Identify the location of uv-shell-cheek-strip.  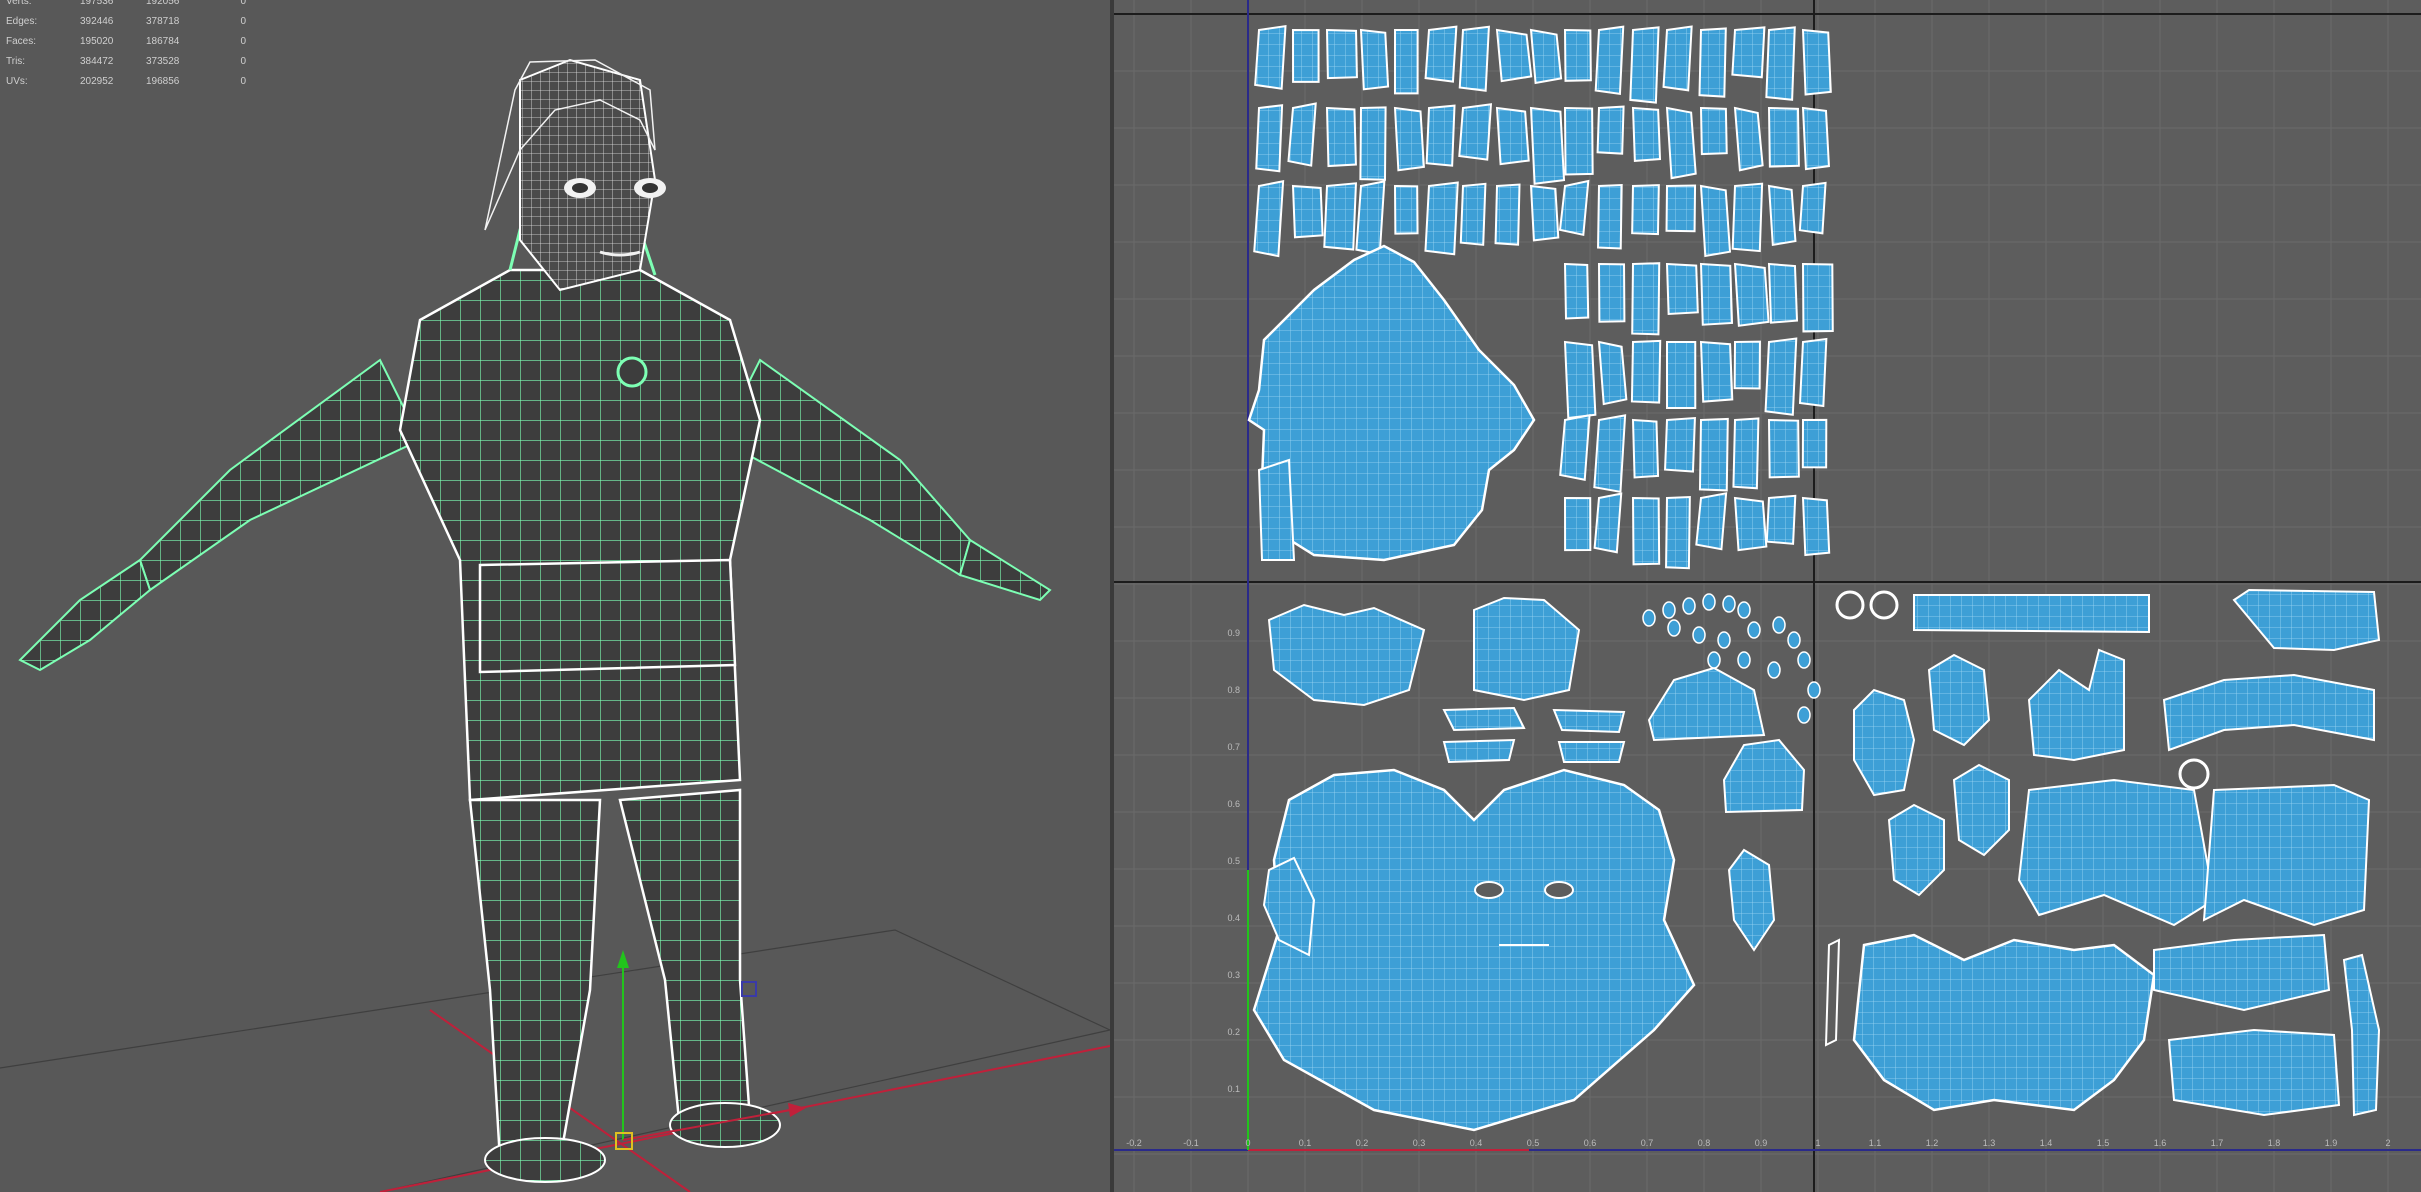
(1276, 509).